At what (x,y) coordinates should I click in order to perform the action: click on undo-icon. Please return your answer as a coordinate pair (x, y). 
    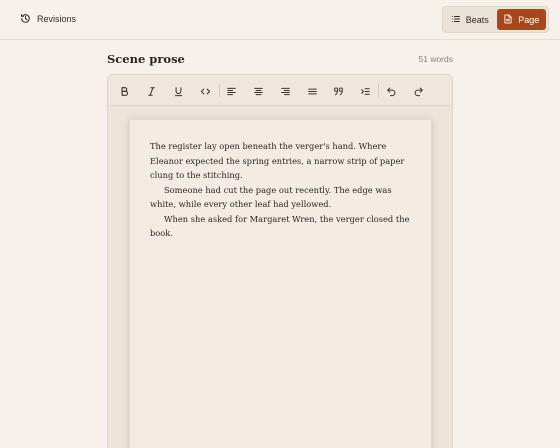
    Looking at the image, I should click on (390, 91).